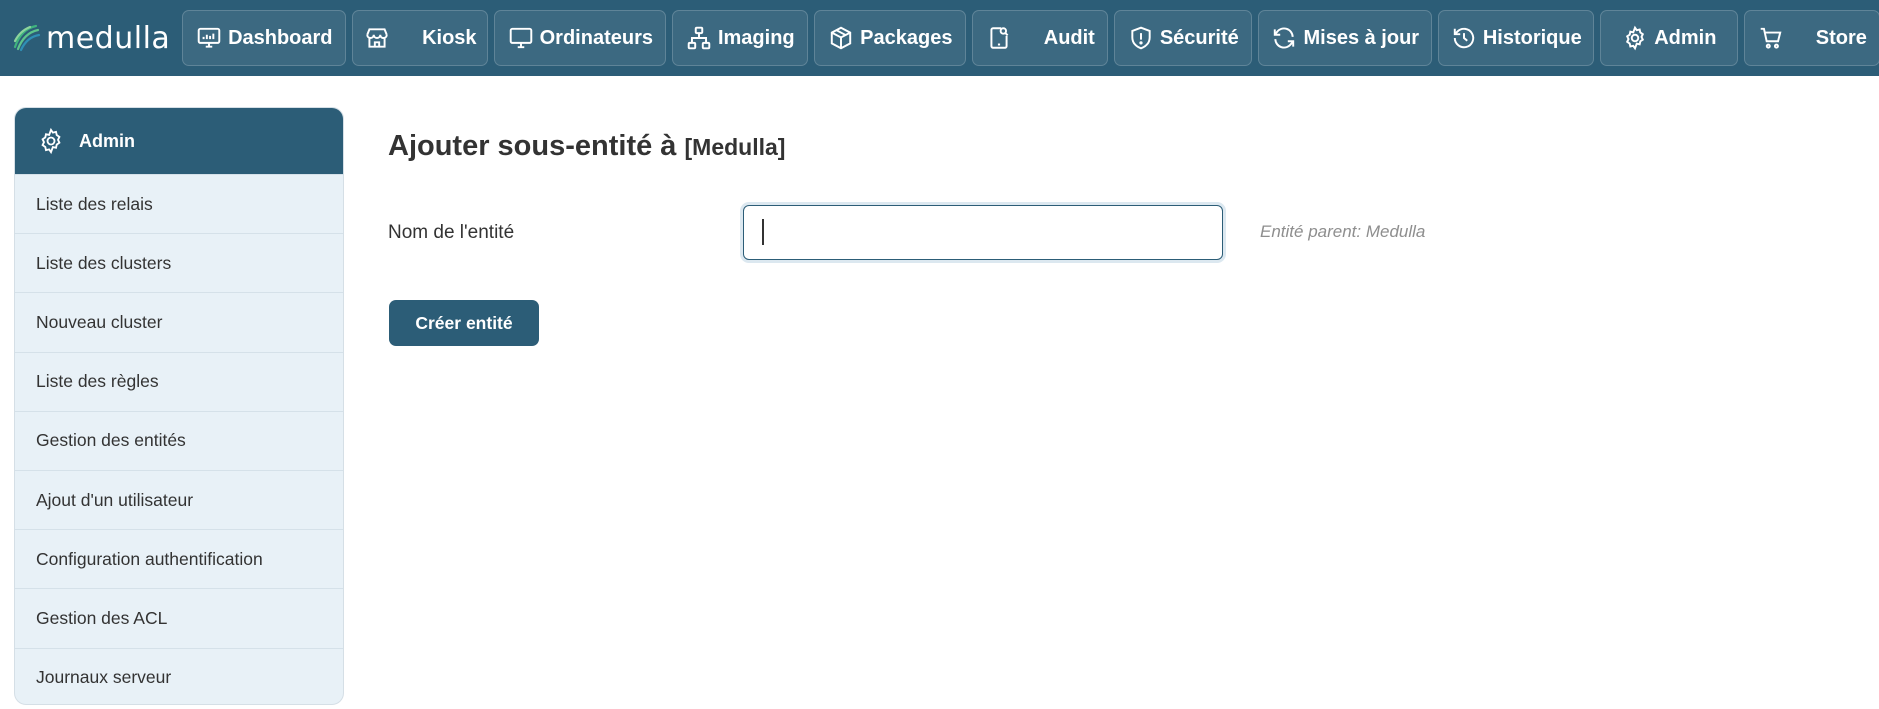 The height and width of the screenshot is (709, 1879). Describe the element at coordinates (179, 676) in the screenshot. I see `sidebar-item-journaux-serveur: Journaux serveur` at that location.